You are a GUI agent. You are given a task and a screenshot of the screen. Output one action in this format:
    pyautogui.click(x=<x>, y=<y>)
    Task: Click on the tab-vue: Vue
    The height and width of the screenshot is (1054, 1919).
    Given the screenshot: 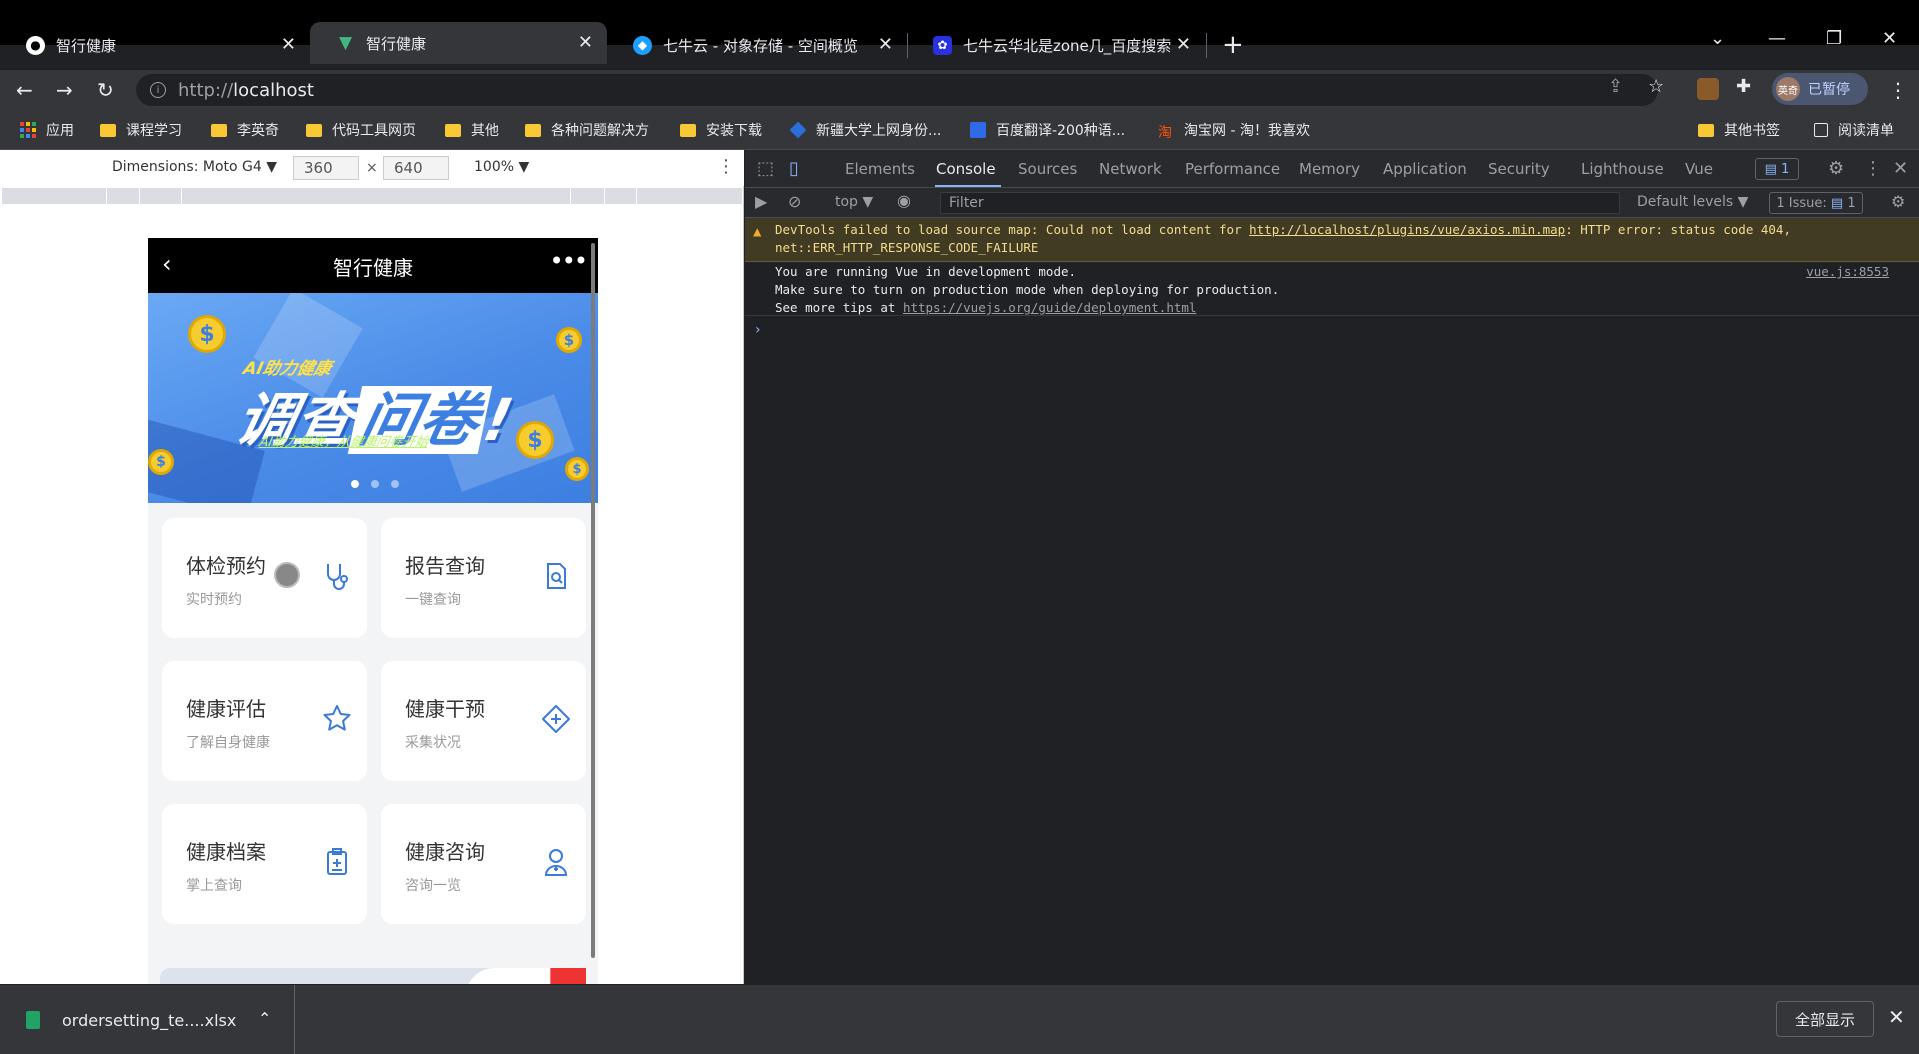 What is the action you would take?
    pyautogui.click(x=1699, y=169)
    